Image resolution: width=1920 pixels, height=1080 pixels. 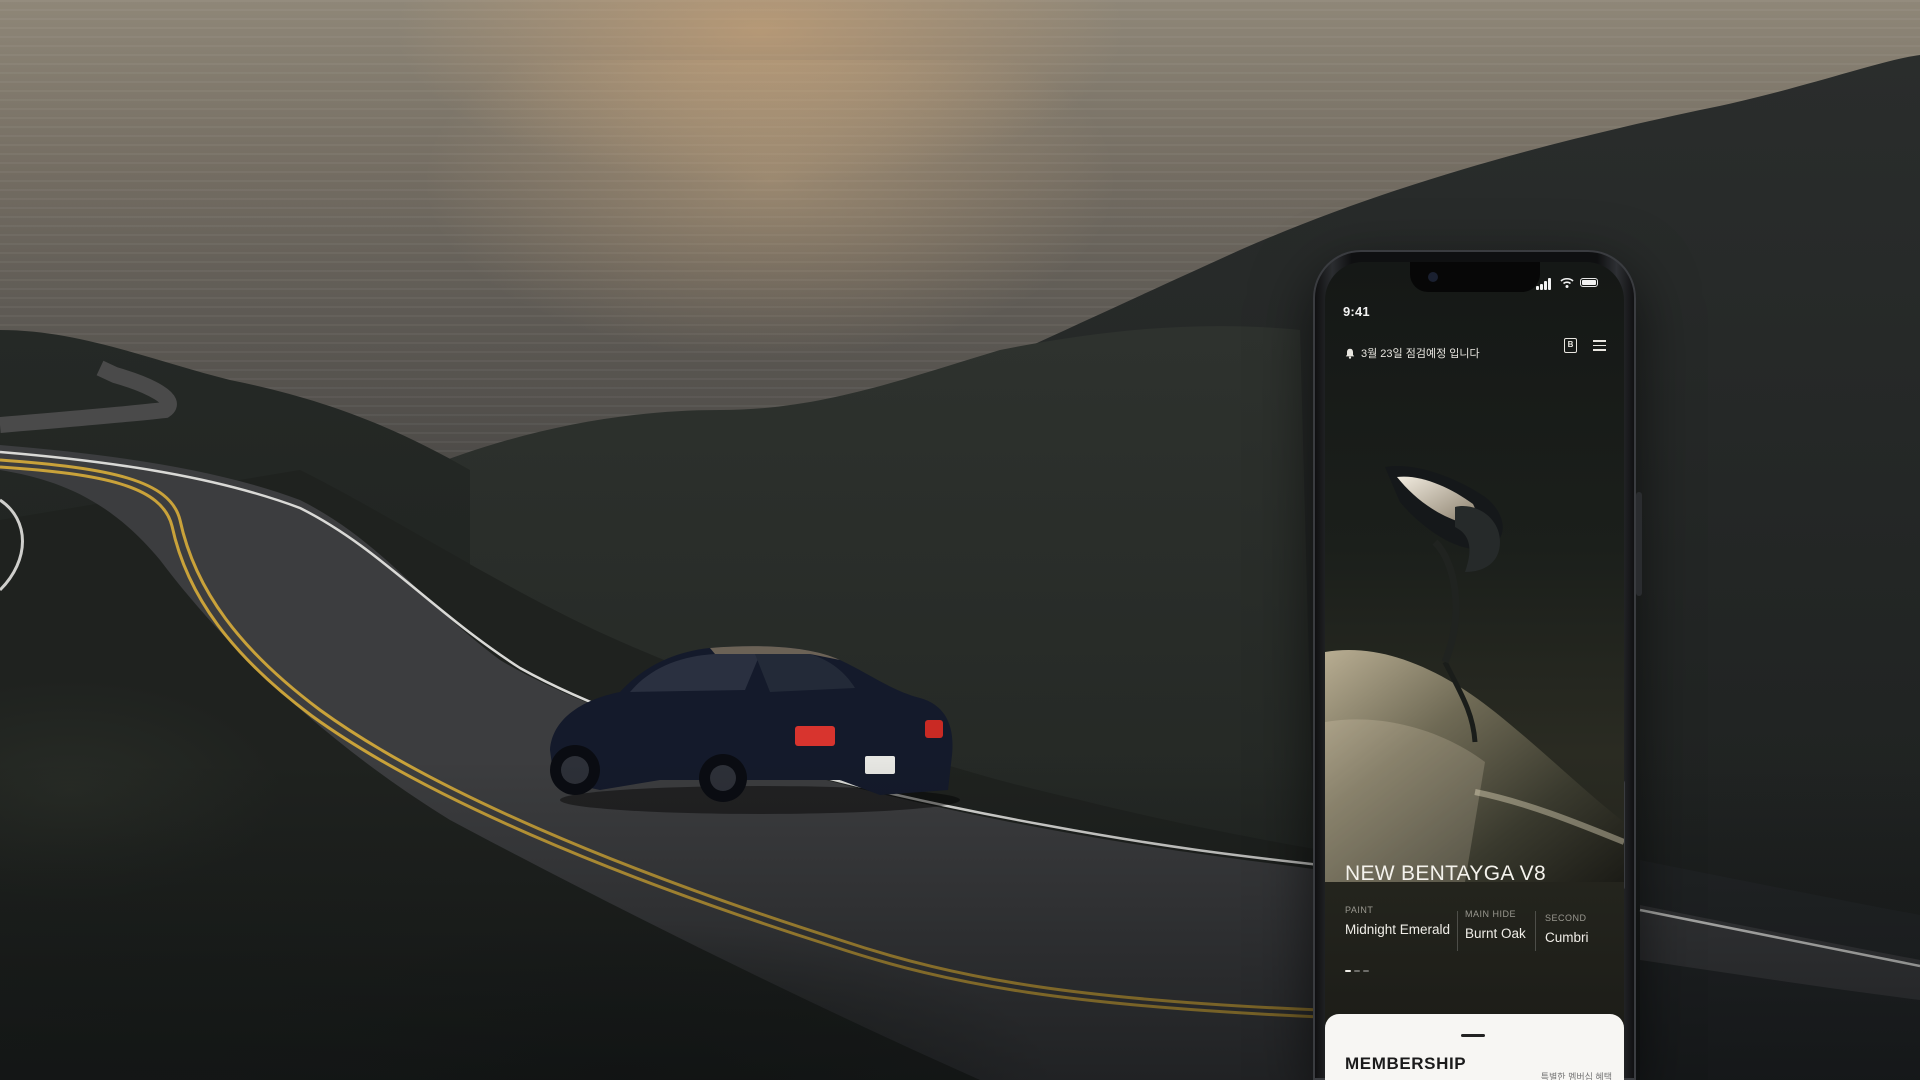 I want to click on camera-icon, so click(x=1433, y=277).